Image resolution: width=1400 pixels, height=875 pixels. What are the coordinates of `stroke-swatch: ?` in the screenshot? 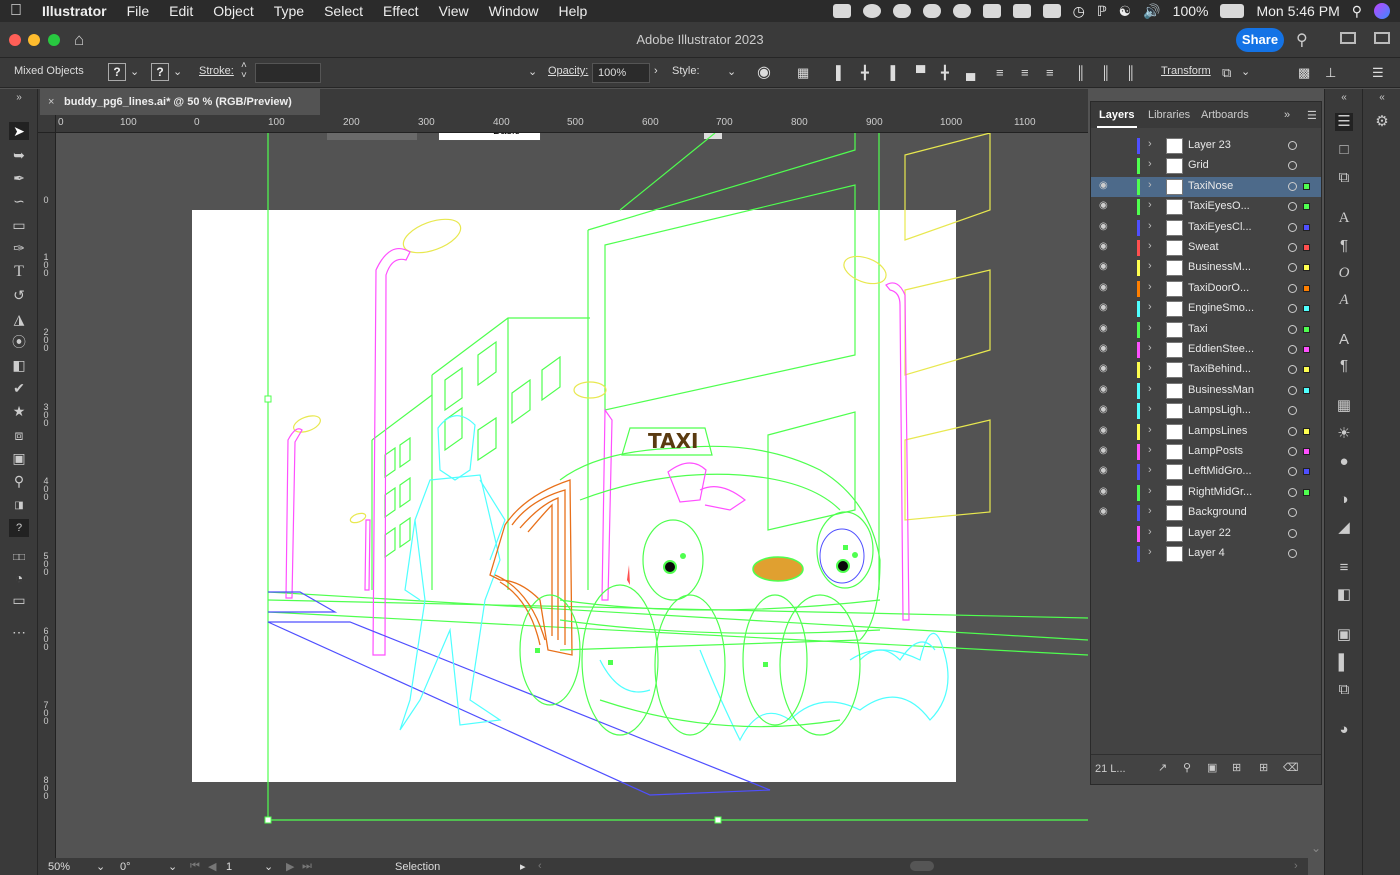 It's located at (160, 72).